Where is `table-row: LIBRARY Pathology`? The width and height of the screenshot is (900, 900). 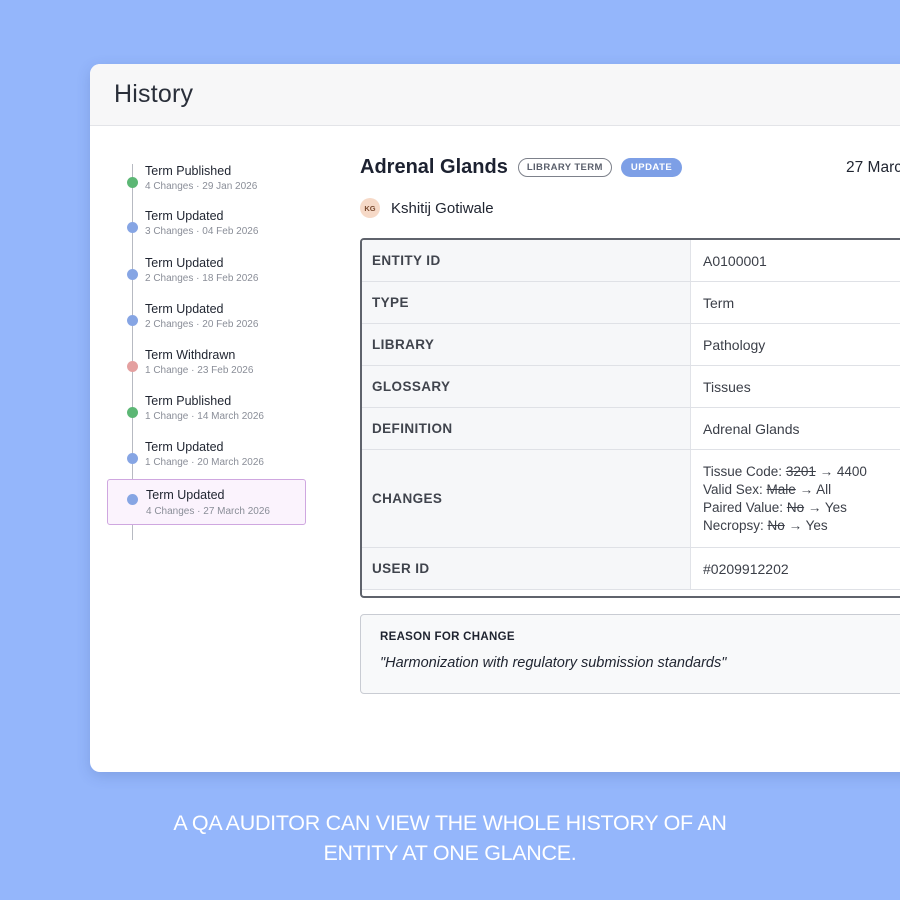 table-row: LIBRARY Pathology is located at coordinates (631, 345).